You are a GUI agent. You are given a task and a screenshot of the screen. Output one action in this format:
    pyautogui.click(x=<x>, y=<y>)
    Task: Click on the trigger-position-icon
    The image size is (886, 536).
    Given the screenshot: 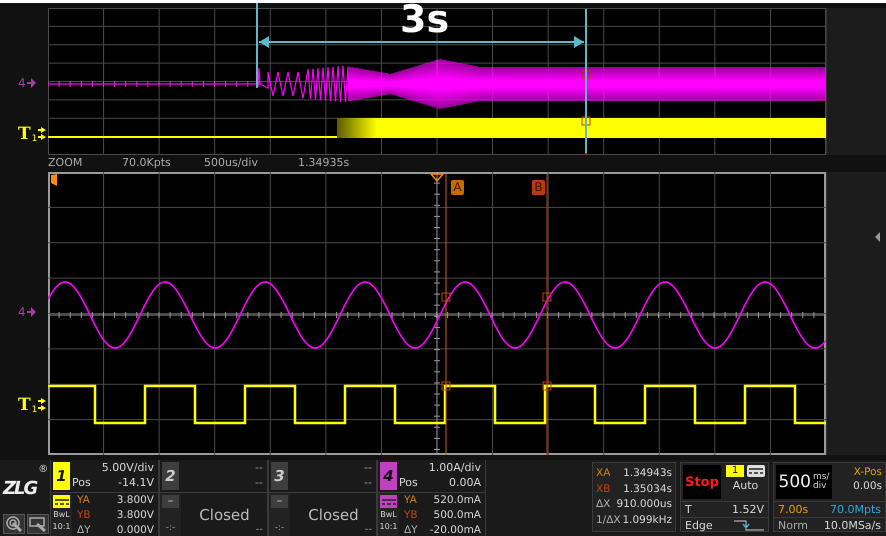 What is the action you would take?
    pyautogui.click(x=437, y=177)
    